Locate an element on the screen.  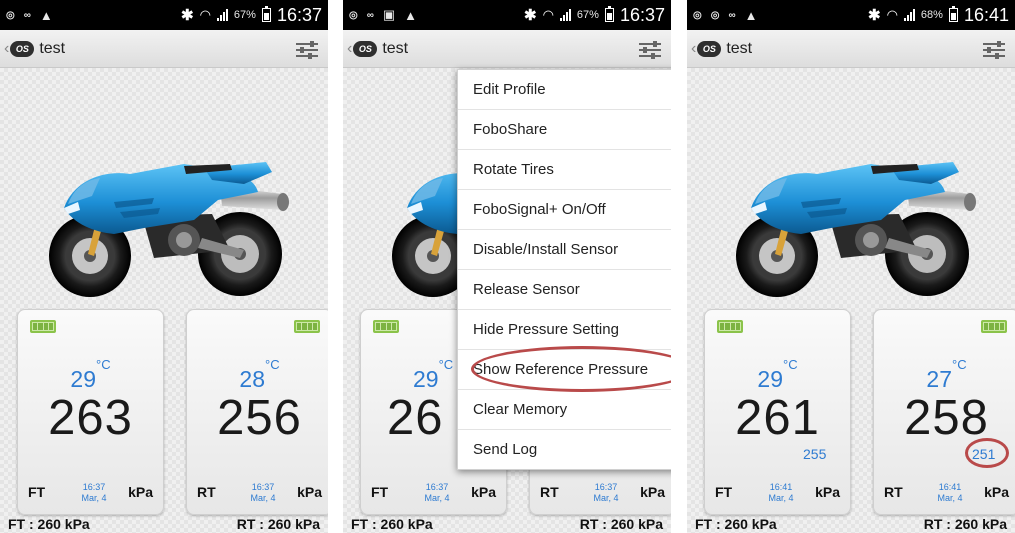
status-bar: ◎ ◎ ∞ ▲ ✱ ◠ 68% 16:41 is located at coordinates (851, 15).